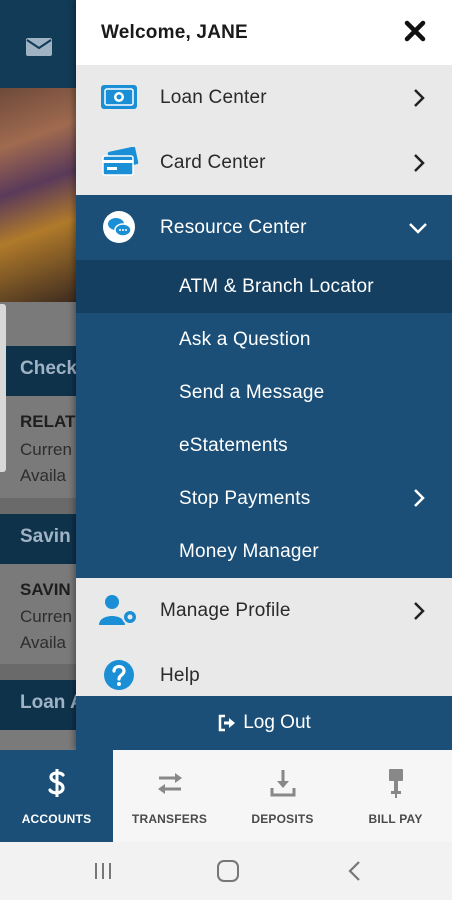 This screenshot has height=900, width=452. I want to click on logout-icon, so click(227, 723).